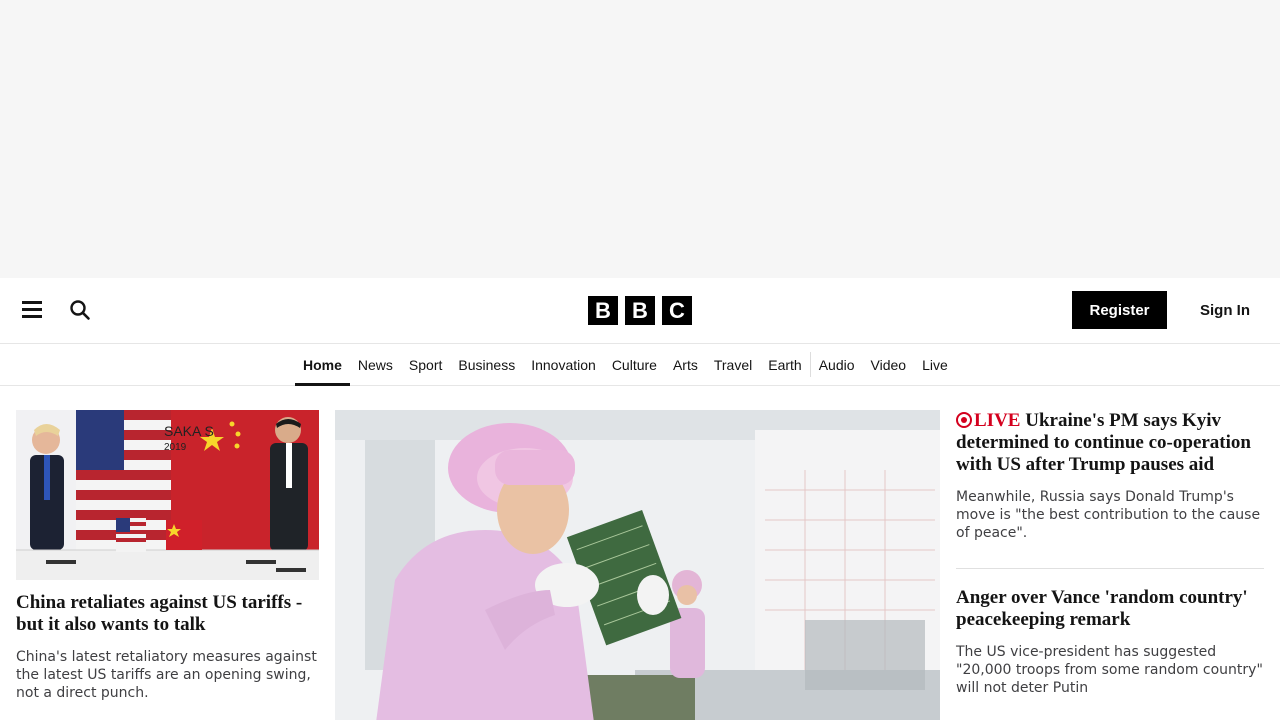 Image resolution: width=1280 pixels, height=720 pixels. I want to click on story-divider, so click(1110, 568).